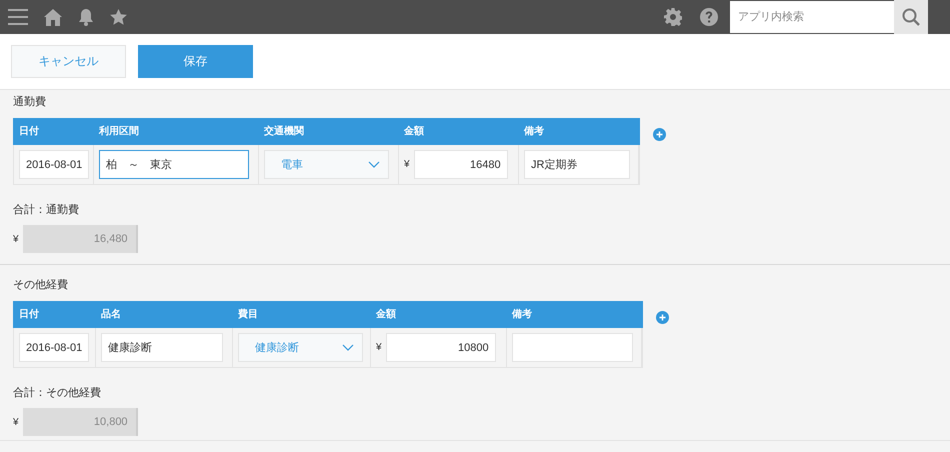 The image size is (950, 452). I want to click on menu-icon, so click(18, 17).